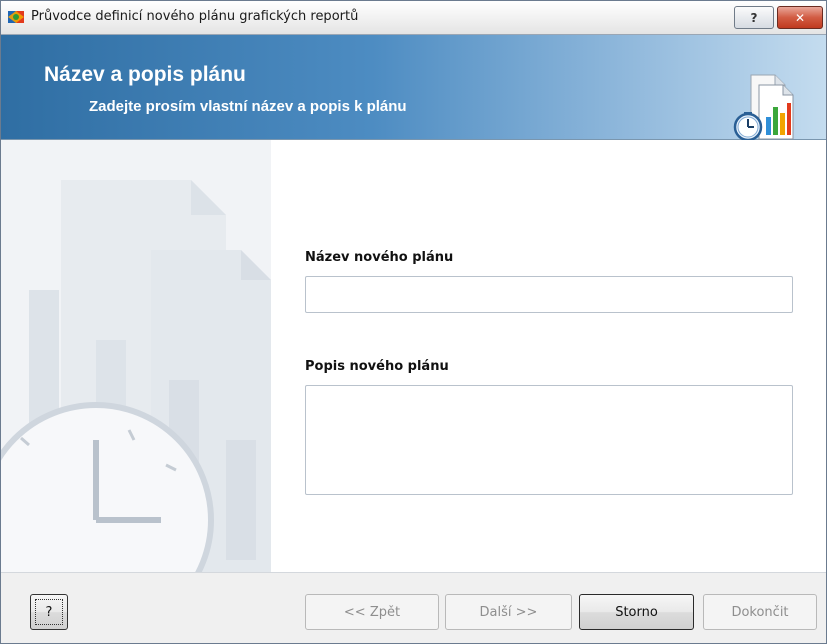  I want to click on help-button: ?, so click(49, 612).